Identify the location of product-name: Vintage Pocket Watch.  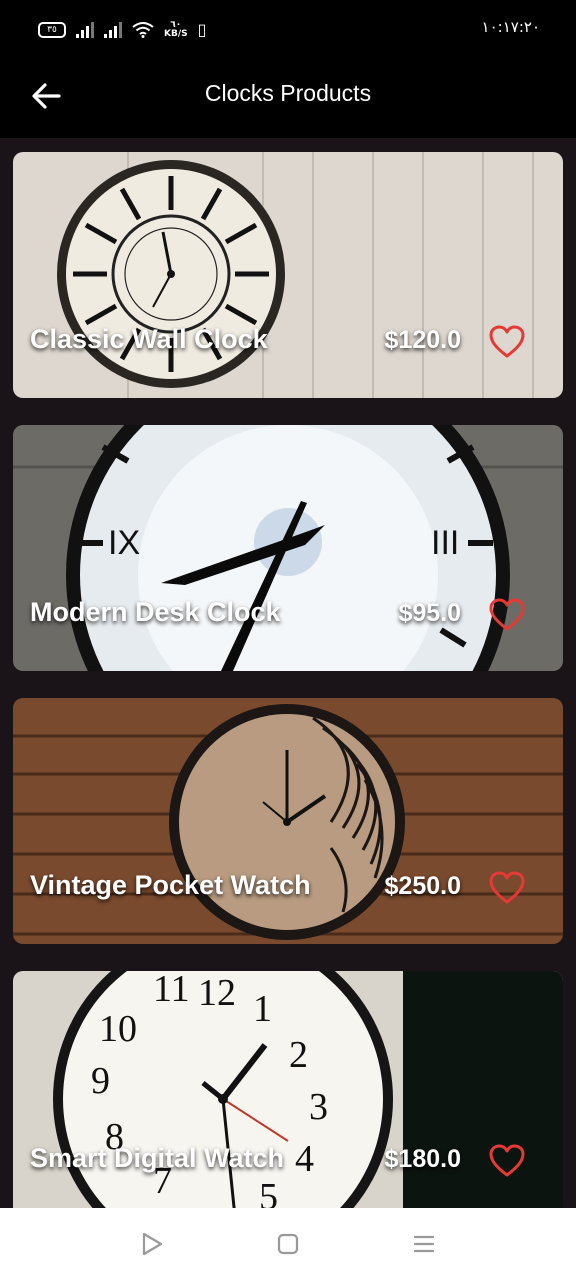
(170, 885).